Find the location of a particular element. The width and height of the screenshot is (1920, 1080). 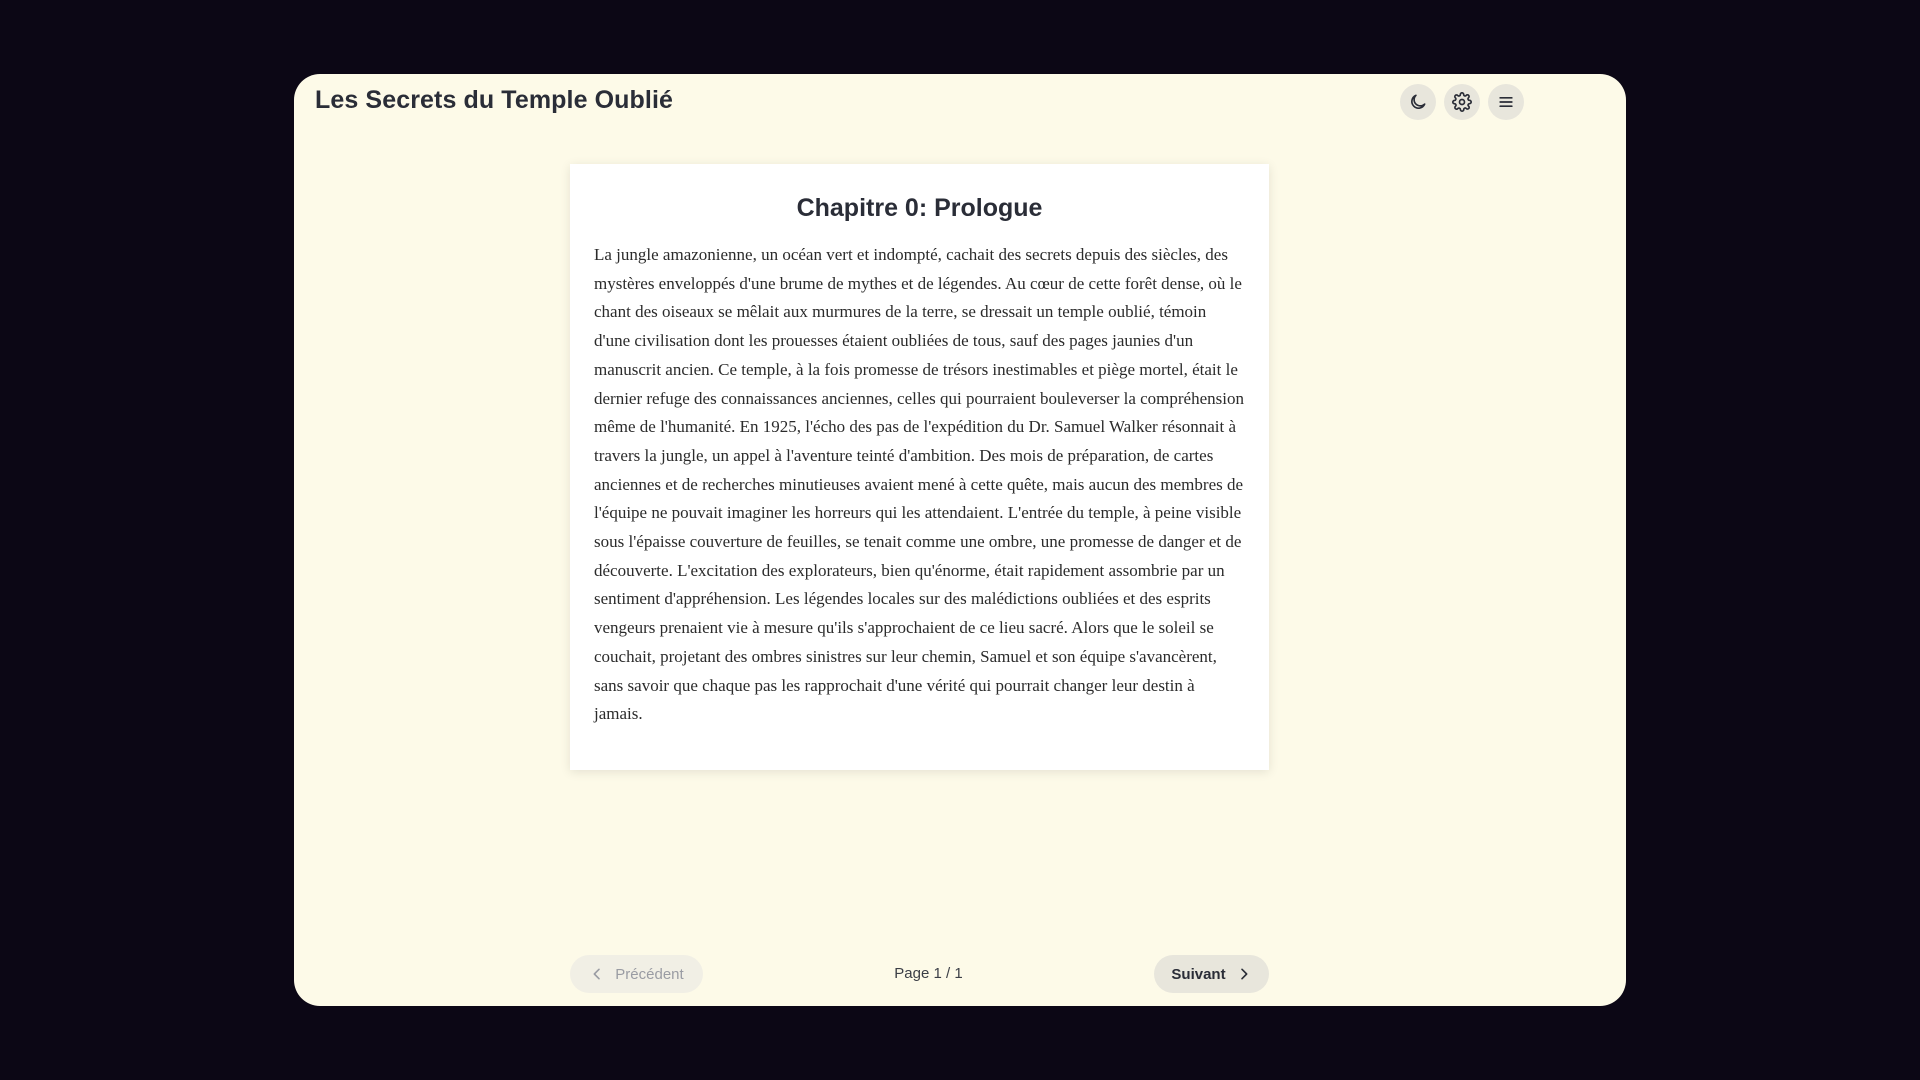

theme-toggle-button is located at coordinates (1418, 102).